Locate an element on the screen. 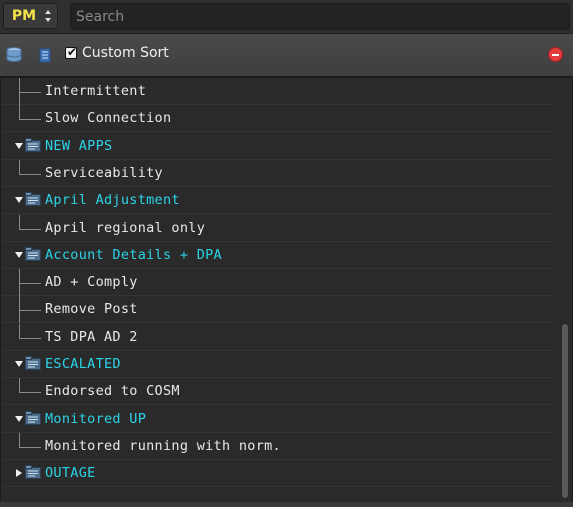  vertical-scrollbar is located at coordinates (565, 292).